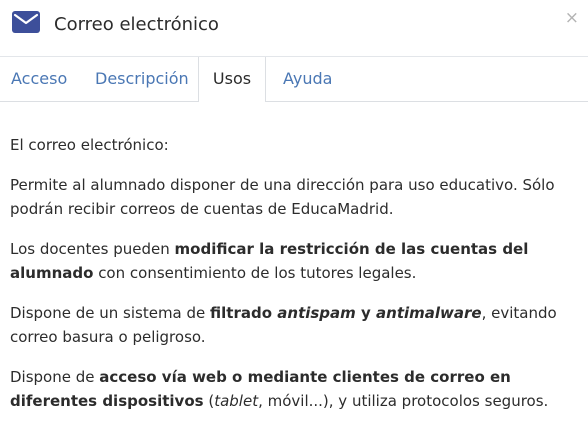  Describe the element at coordinates (232, 79) in the screenshot. I see `tab-usos: Usos` at that location.